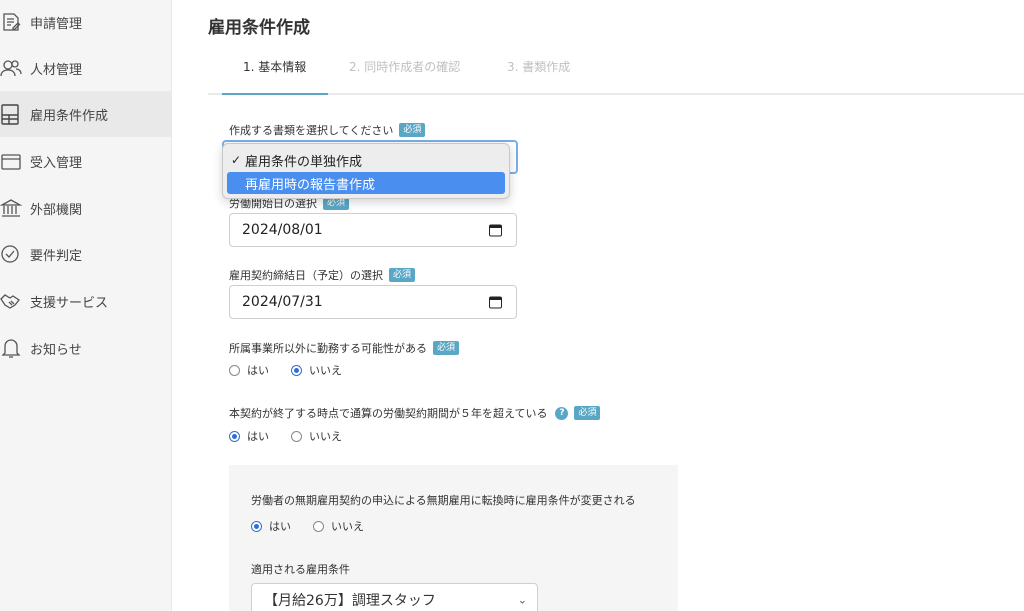 The height and width of the screenshot is (611, 1024). What do you see at coordinates (86, 254) in the screenshot?
I see `sidebar-item-requirements: 要件判定` at bounding box center [86, 254].